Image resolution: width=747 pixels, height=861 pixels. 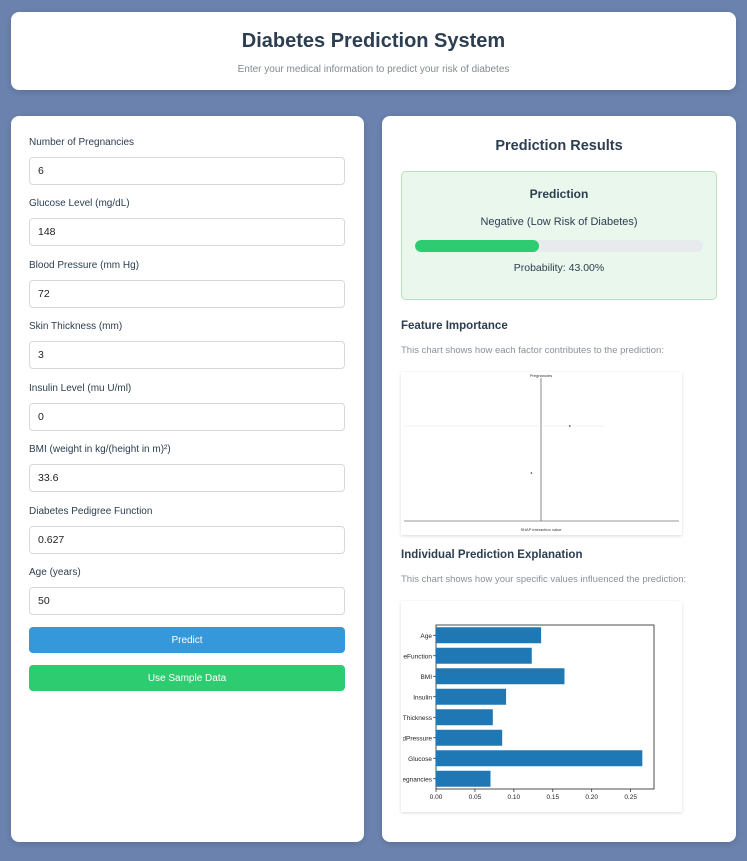 What do you see at coordinates (82, 142) in the screenshot?
I see `pregnancies-label: Number of Pregnancies` at bounding box center [82, 142].